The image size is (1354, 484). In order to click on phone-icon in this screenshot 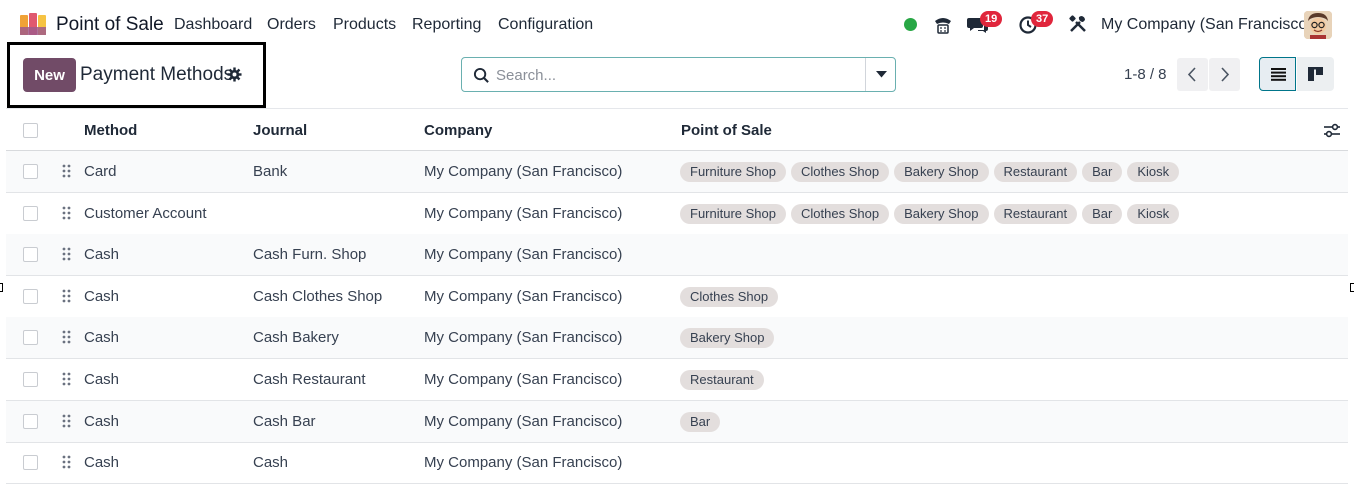, I will do `click(943, 25)`.